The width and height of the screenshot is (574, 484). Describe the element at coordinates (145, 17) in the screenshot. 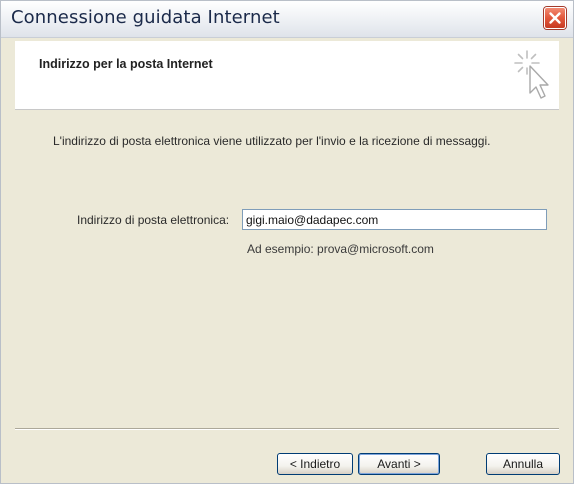

I see `window-title: Connessione guidata Internet` at that location.